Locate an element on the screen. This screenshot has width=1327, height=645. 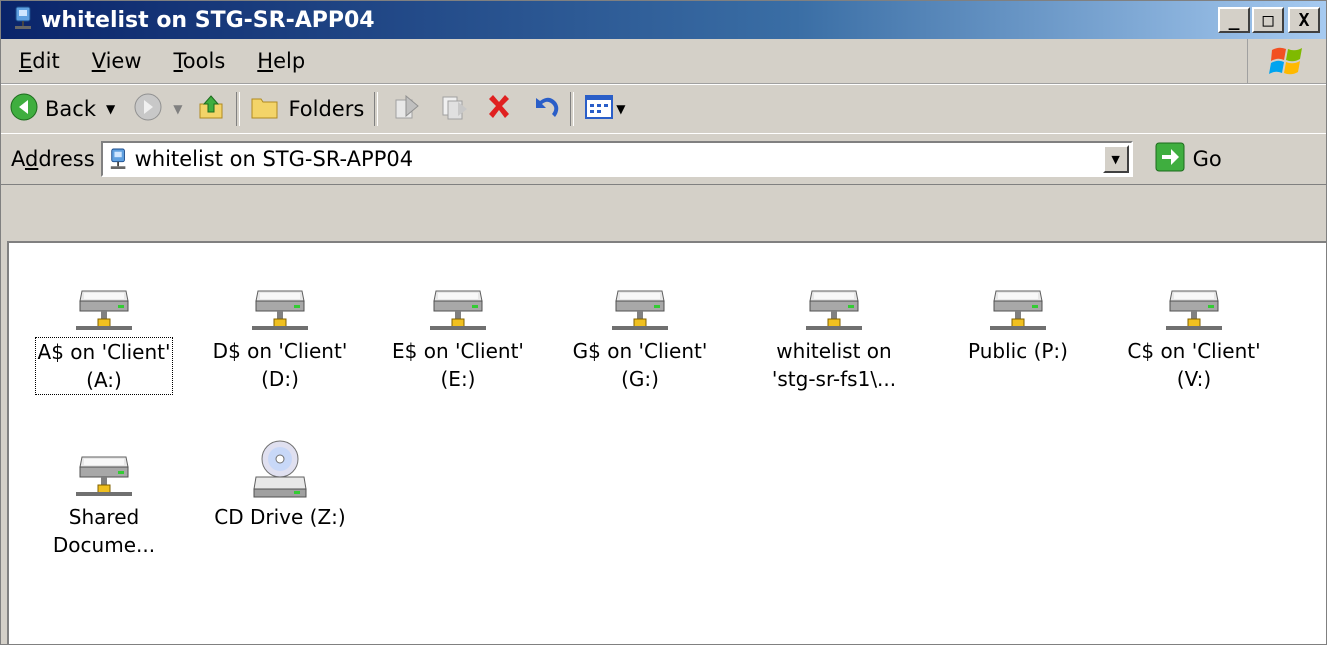
title-bar: whitelist on STG-SR-APP04 _ □ X is located at coordinates (663, 20).